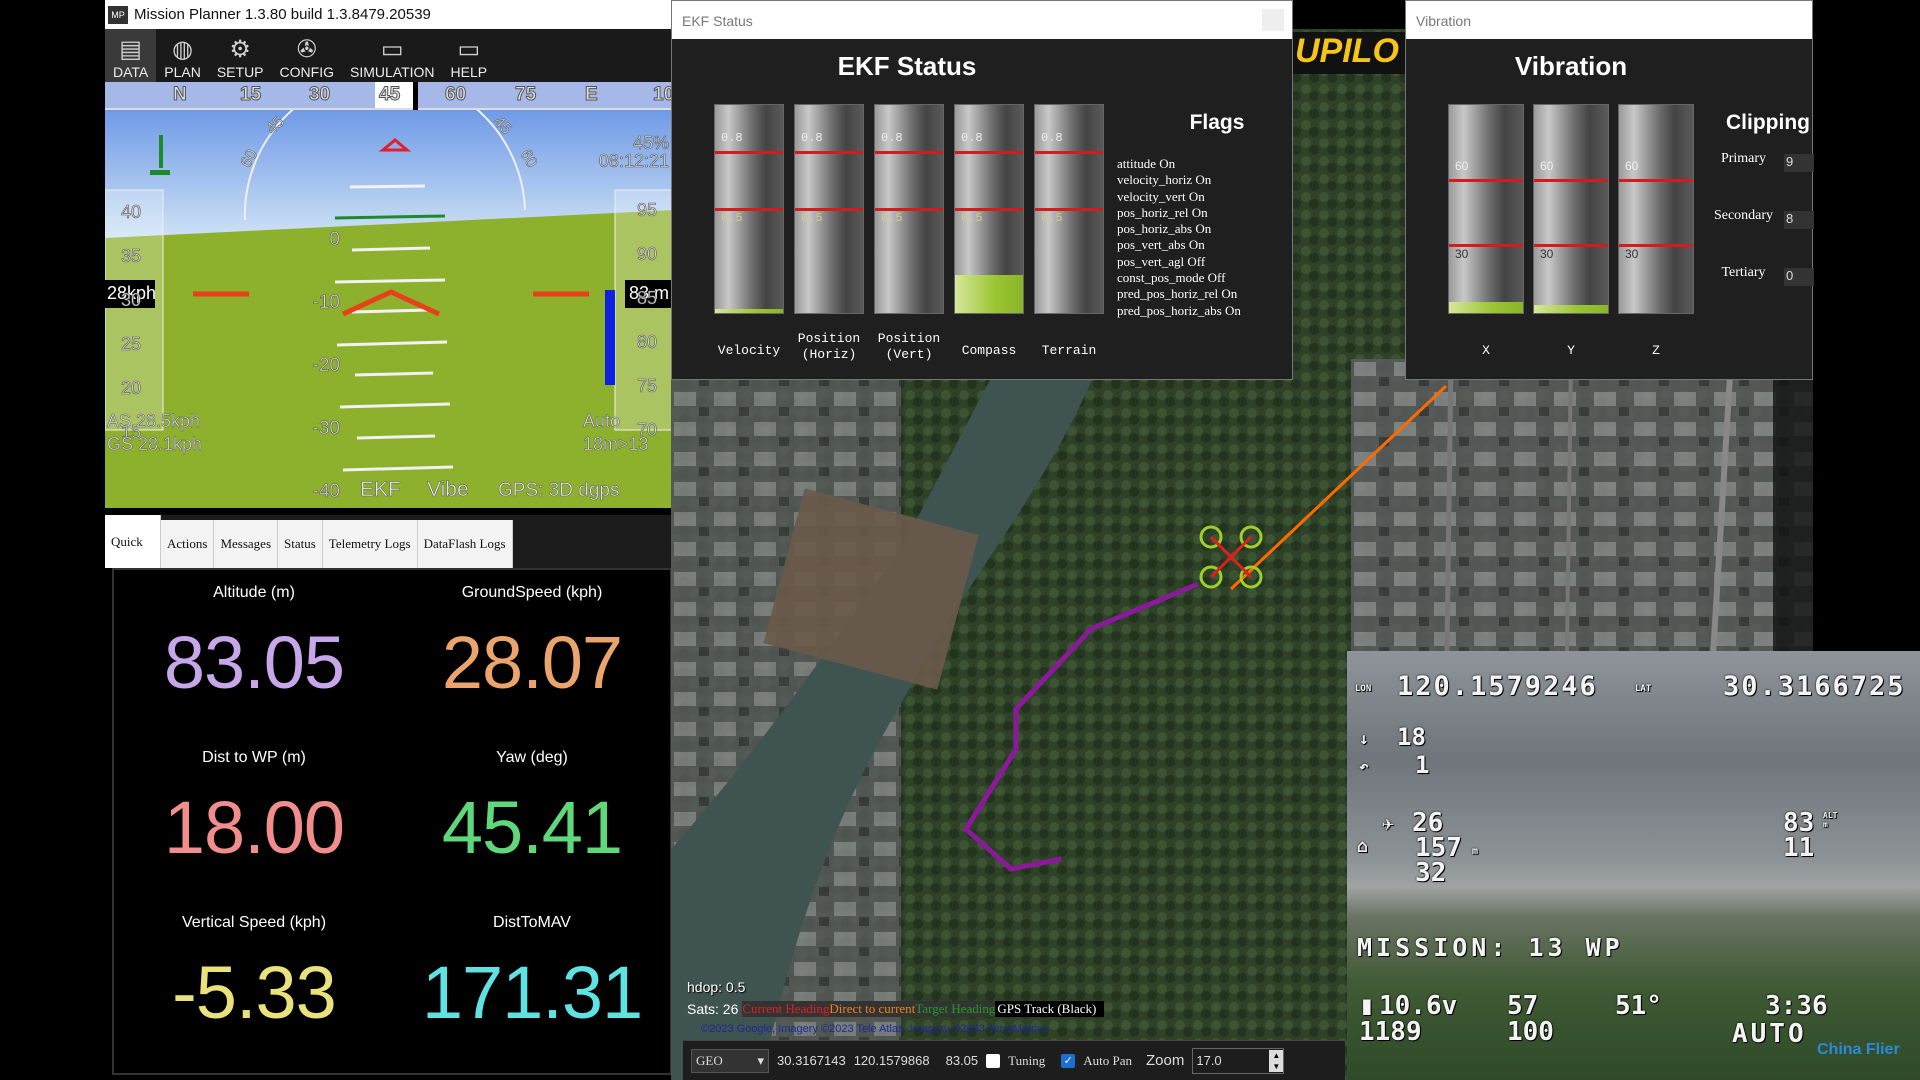  I want to click on heading-label: E, so click(592, 95).